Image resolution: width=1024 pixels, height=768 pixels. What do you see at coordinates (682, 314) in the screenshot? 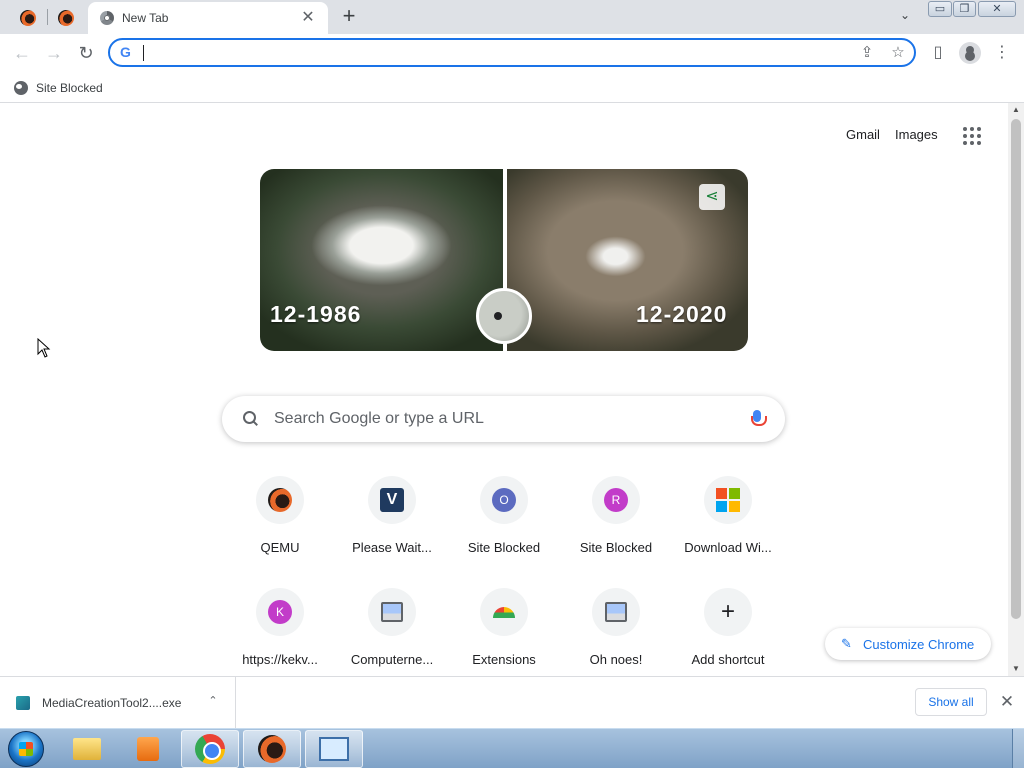
I see `doodle-date-after: 12-2020` at bounding box center [682, 314].